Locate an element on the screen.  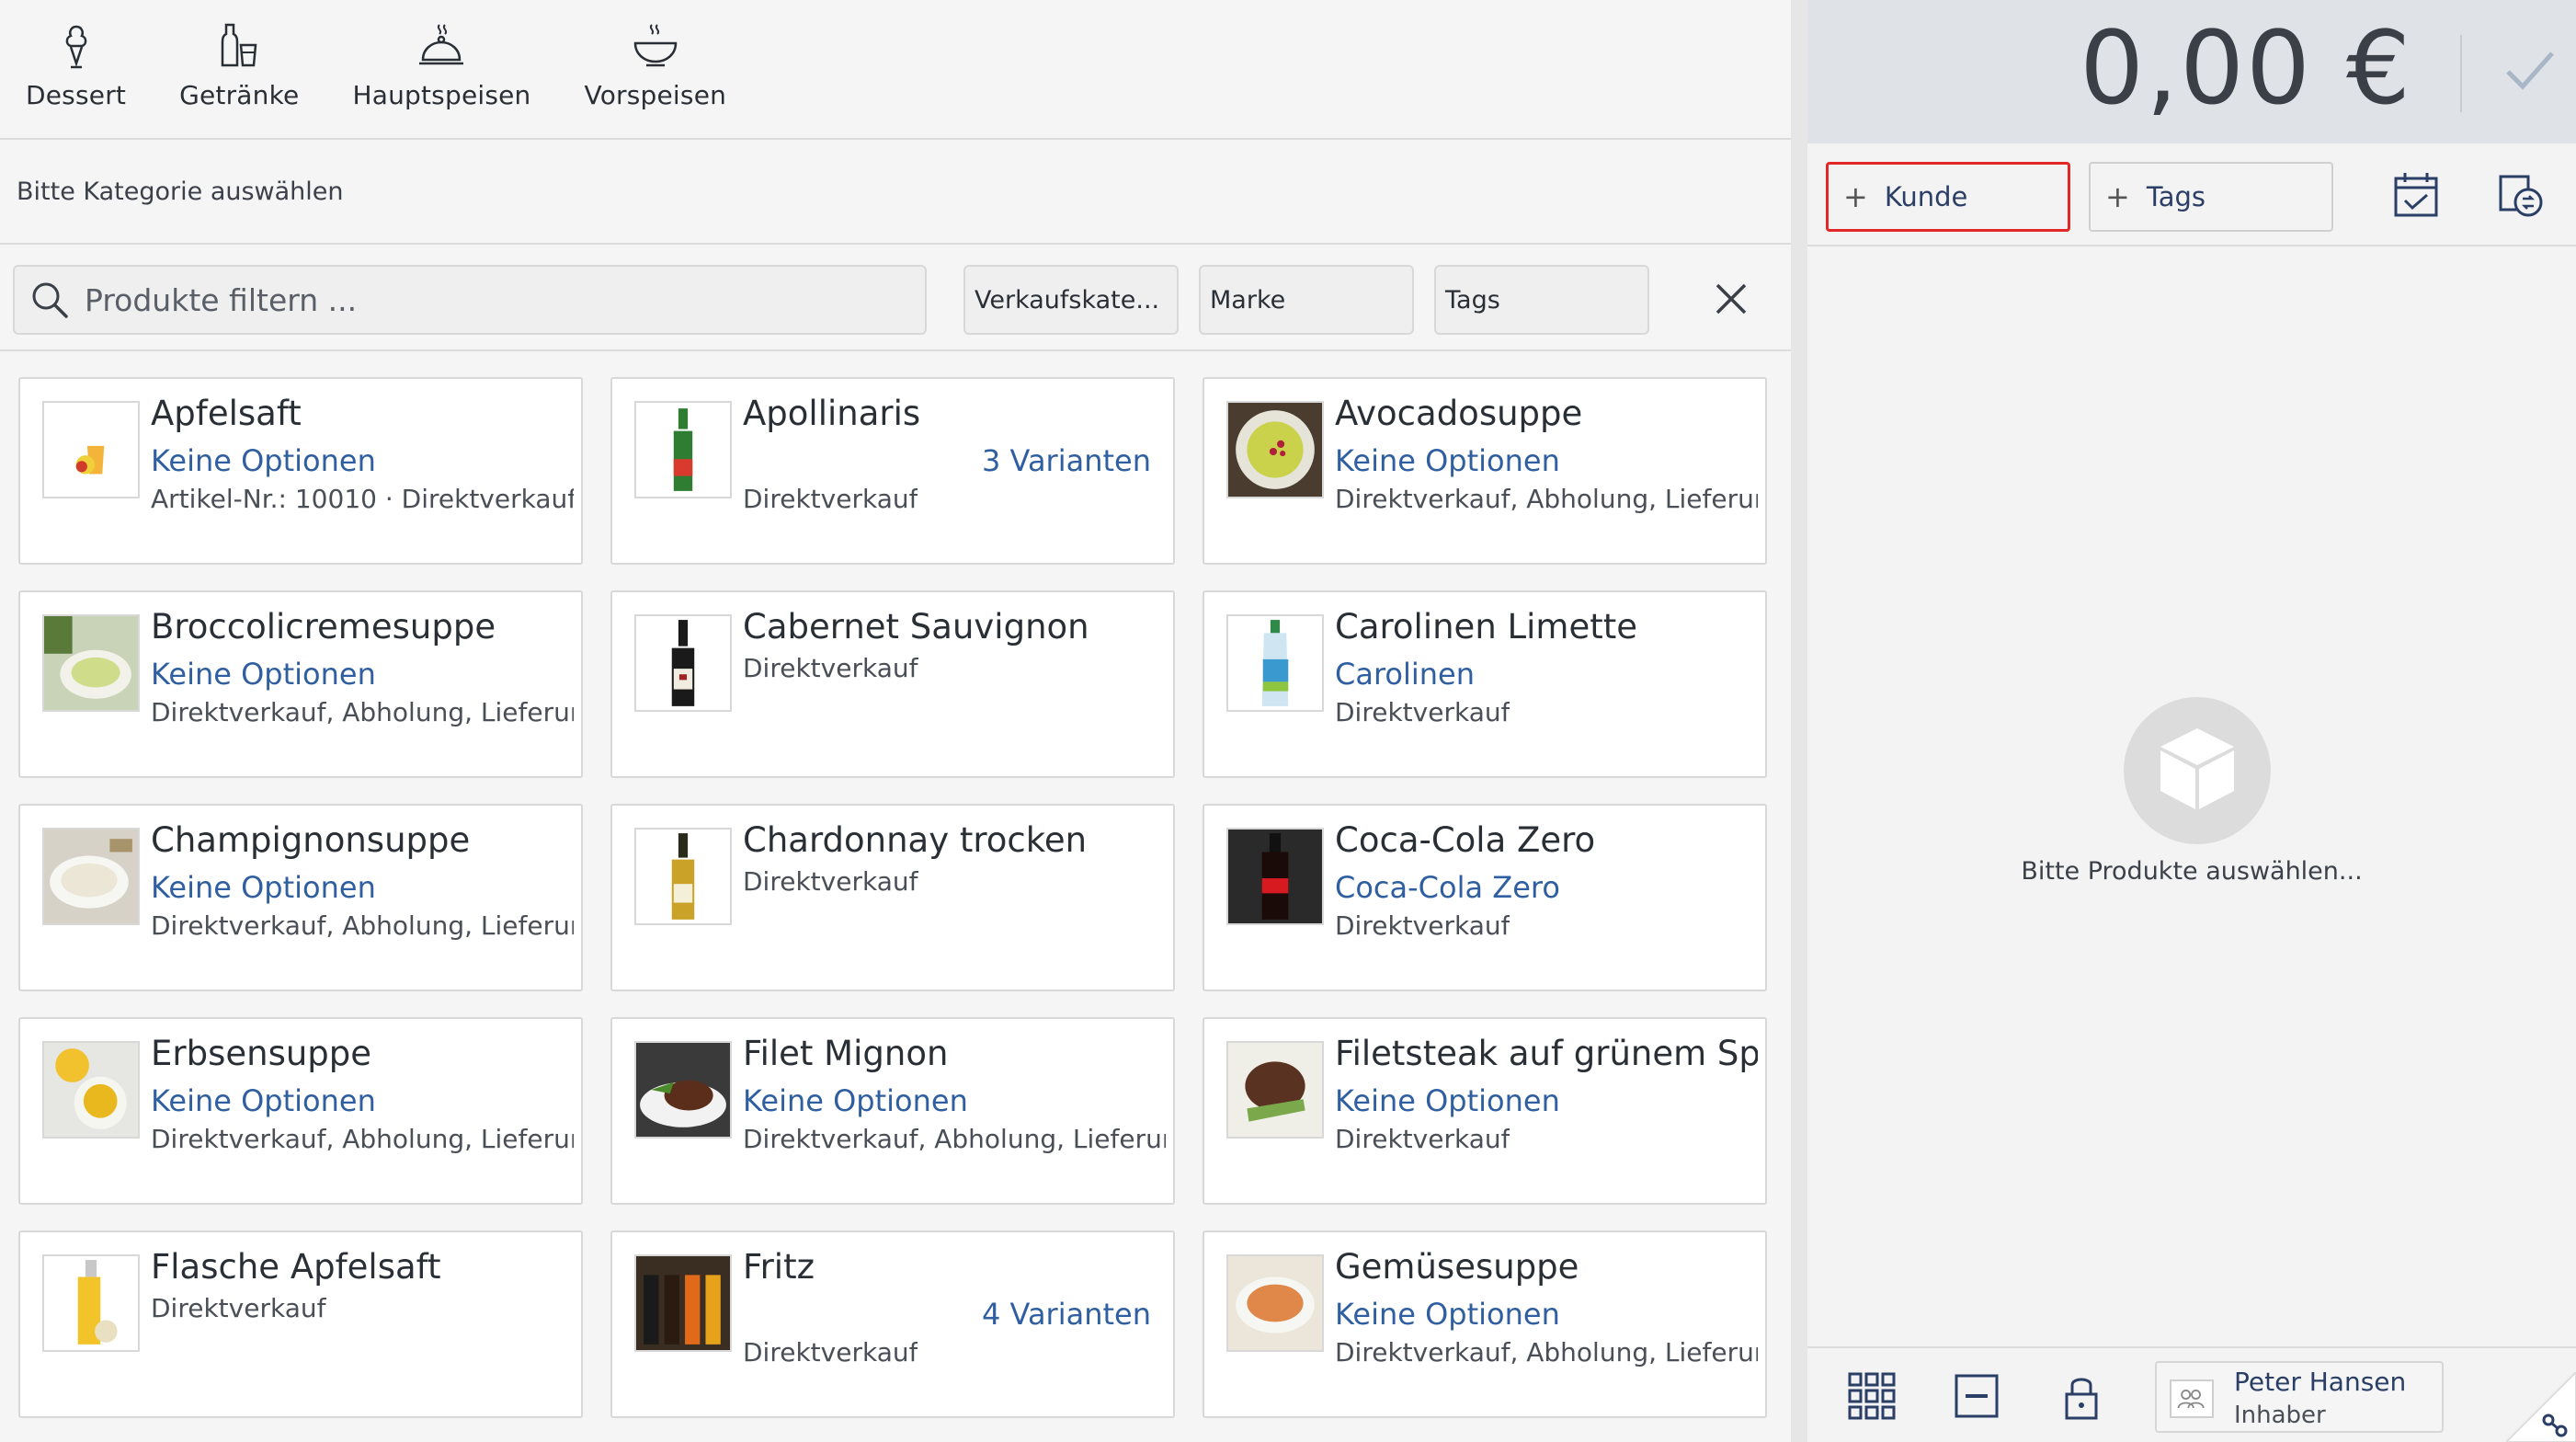
users-icon is located at coordinates (2192, 1398).